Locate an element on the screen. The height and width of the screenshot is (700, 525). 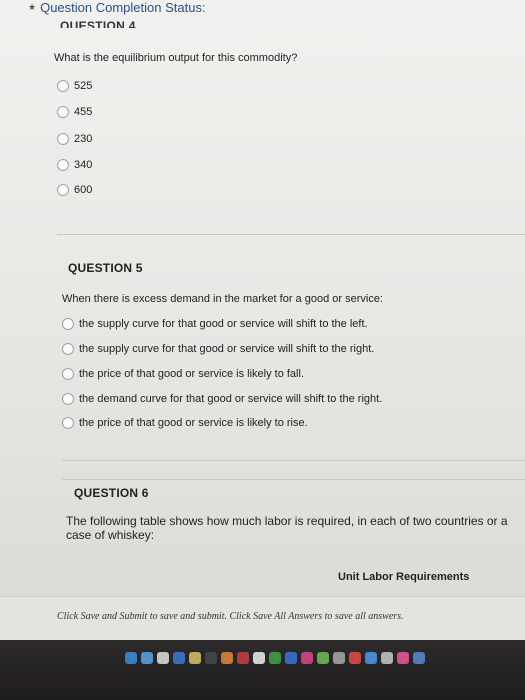
question-4-title: QUESTION 4 is located at coordinates (98, 23).